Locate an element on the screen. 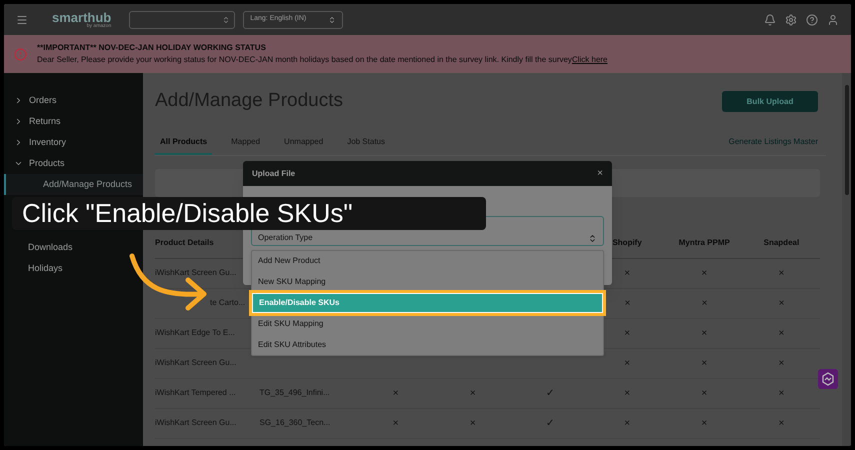  bulk-upload-button: Bulk Upload is located at coordinates (770, 101).